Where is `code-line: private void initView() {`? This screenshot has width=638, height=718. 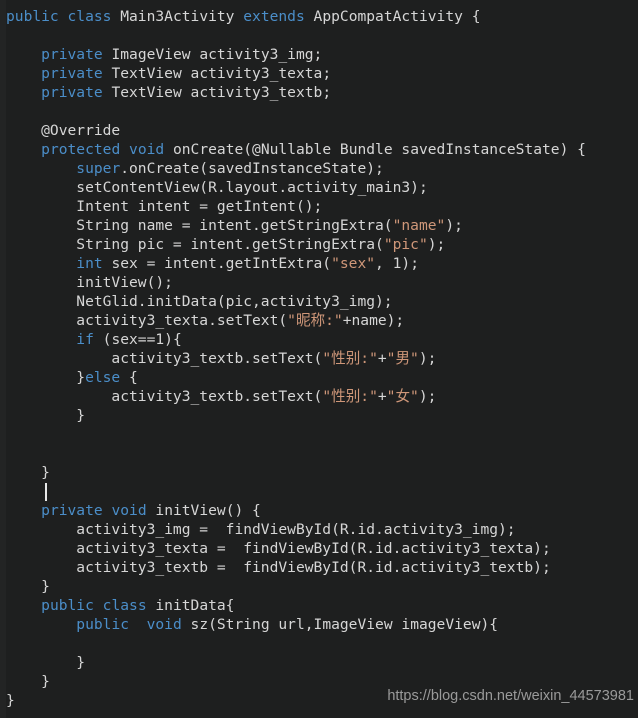 code-line: private void initView() { is located at coordinates (133, 510).